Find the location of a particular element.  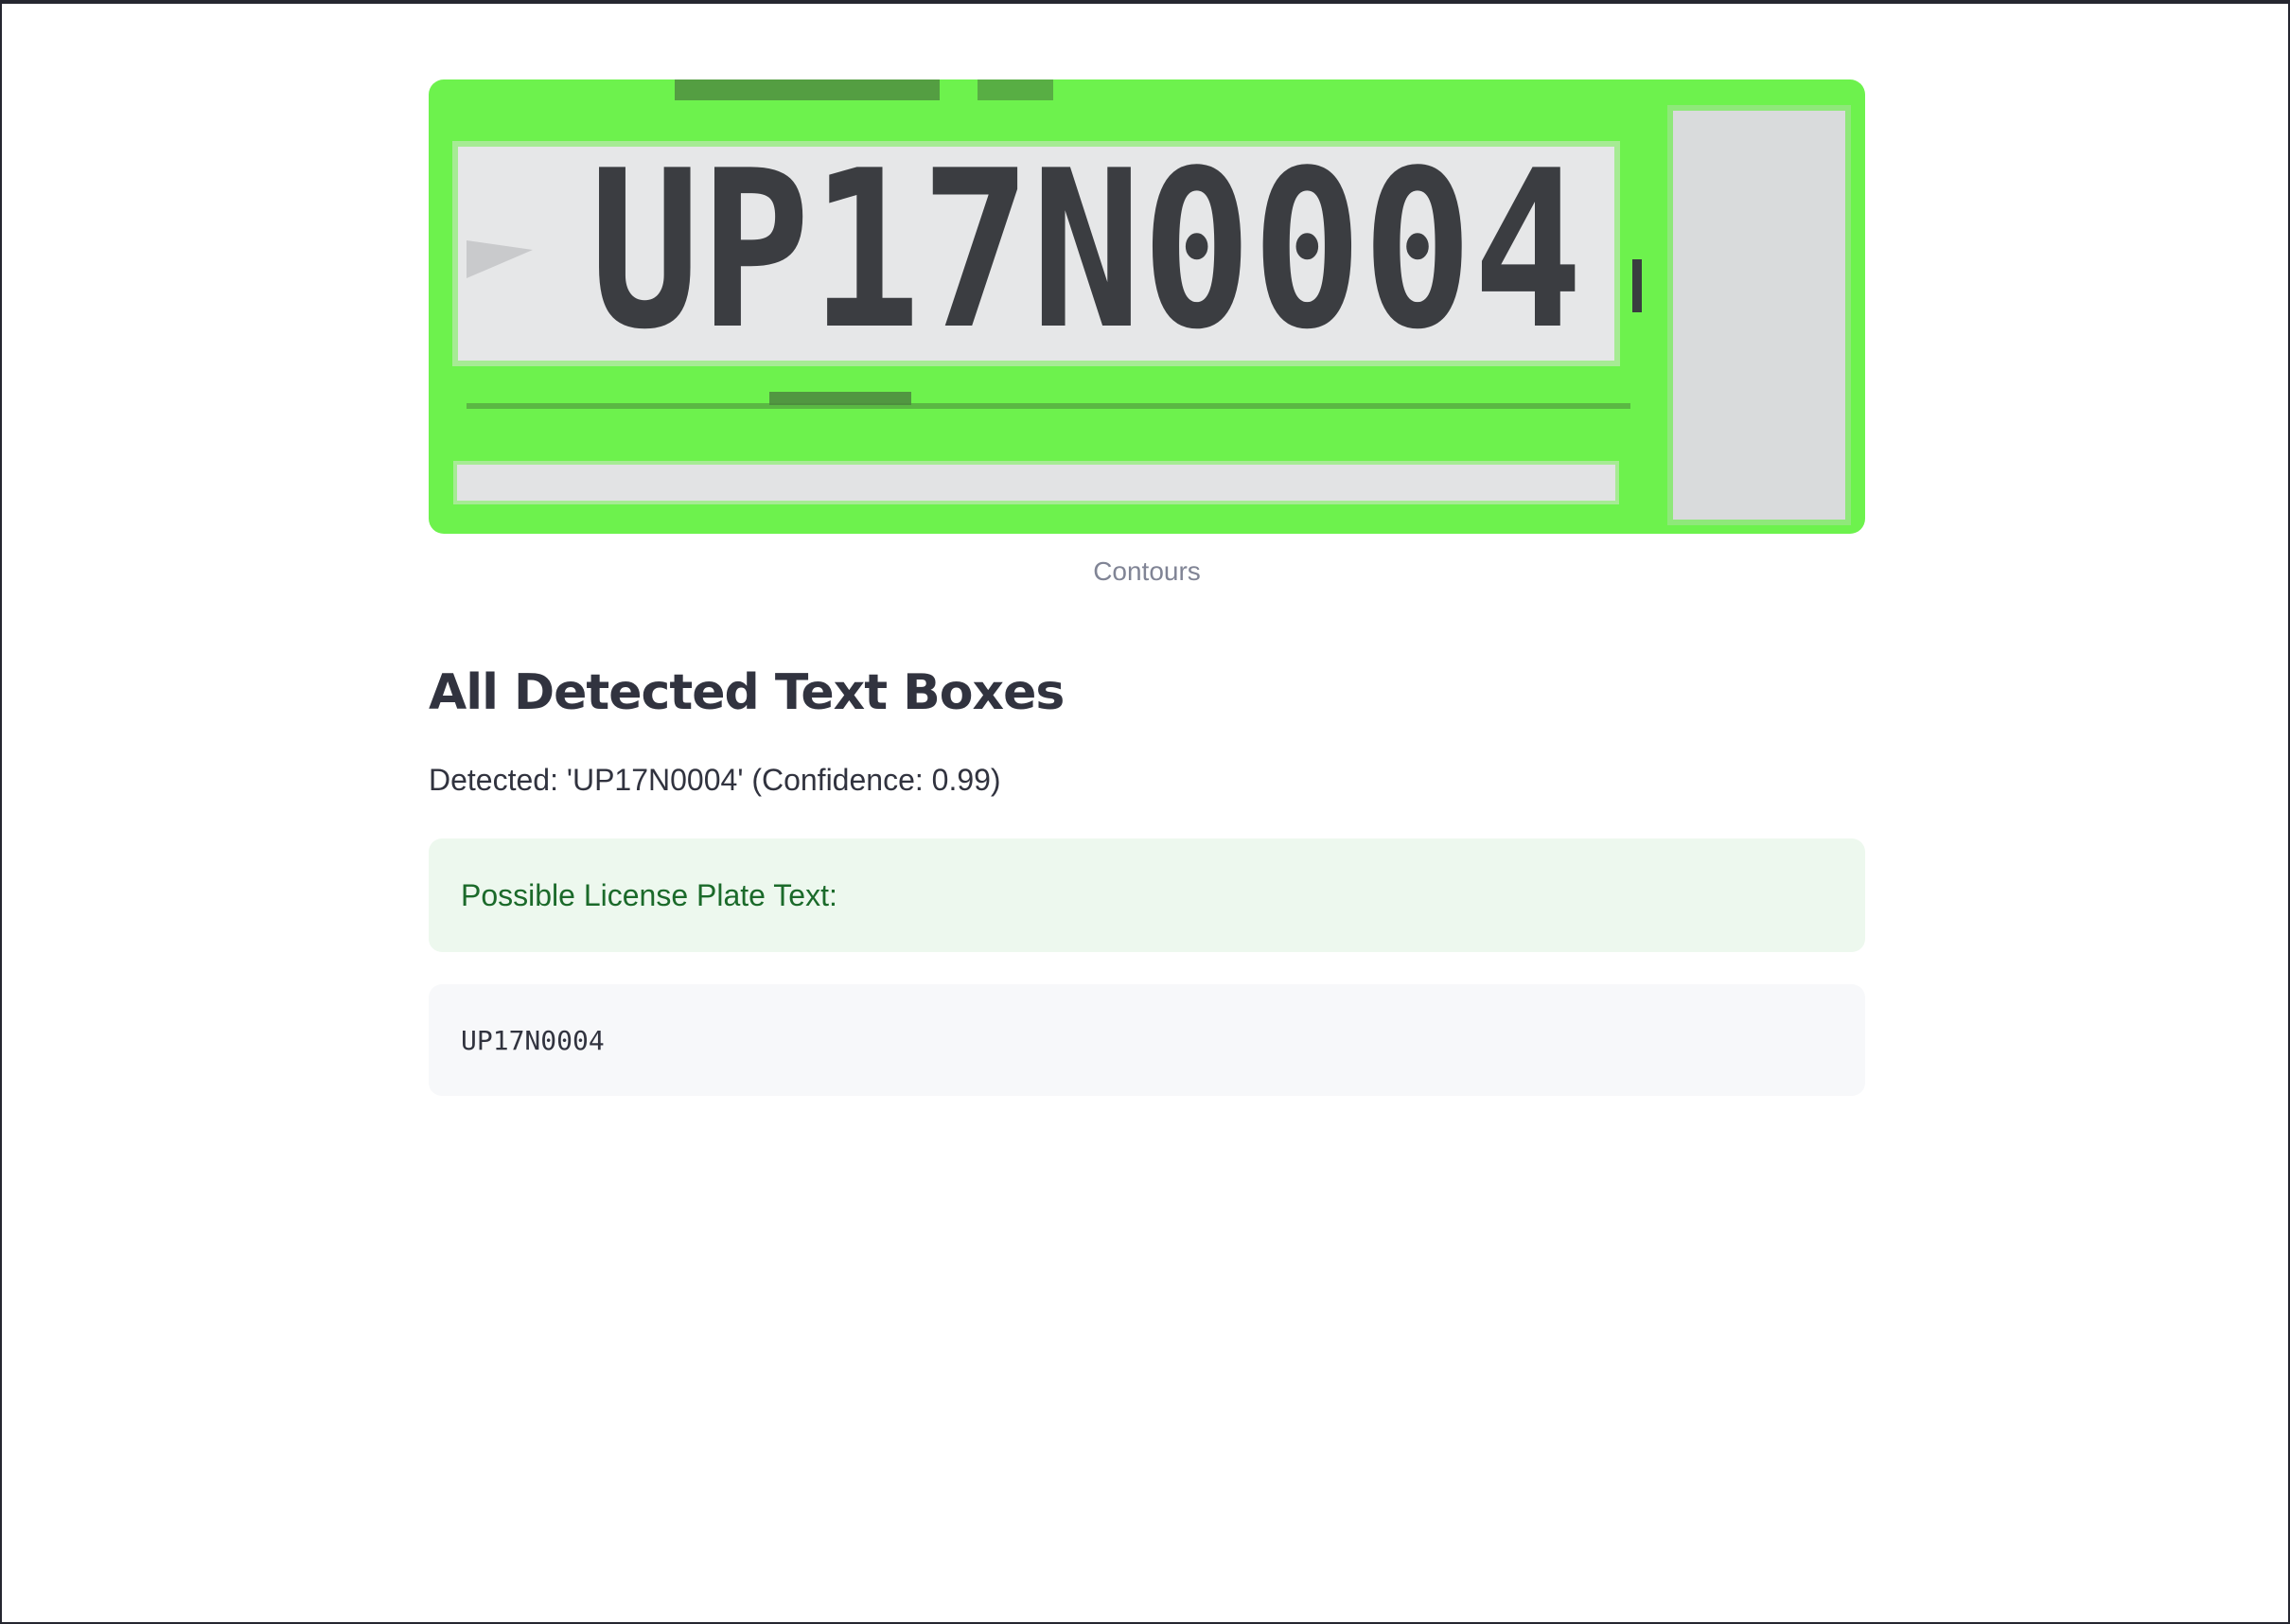

image-caption: Contours is located at coordinates (1147, 571).